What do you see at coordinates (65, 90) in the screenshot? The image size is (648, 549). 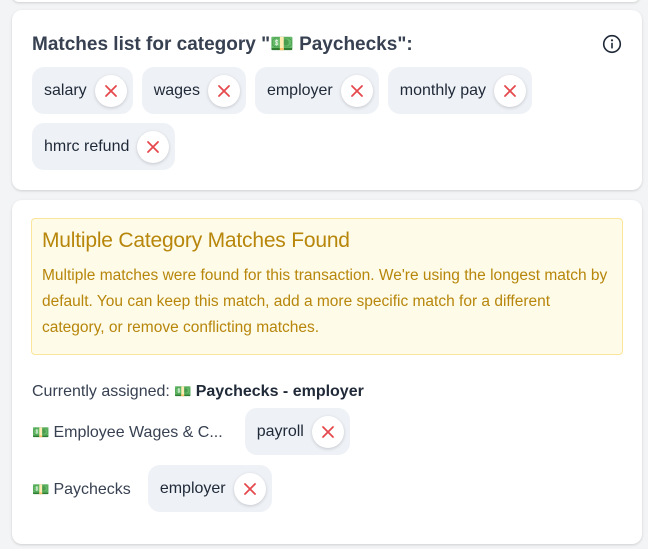 I see `keyword-label: salary` at bounding box center [65, 90].